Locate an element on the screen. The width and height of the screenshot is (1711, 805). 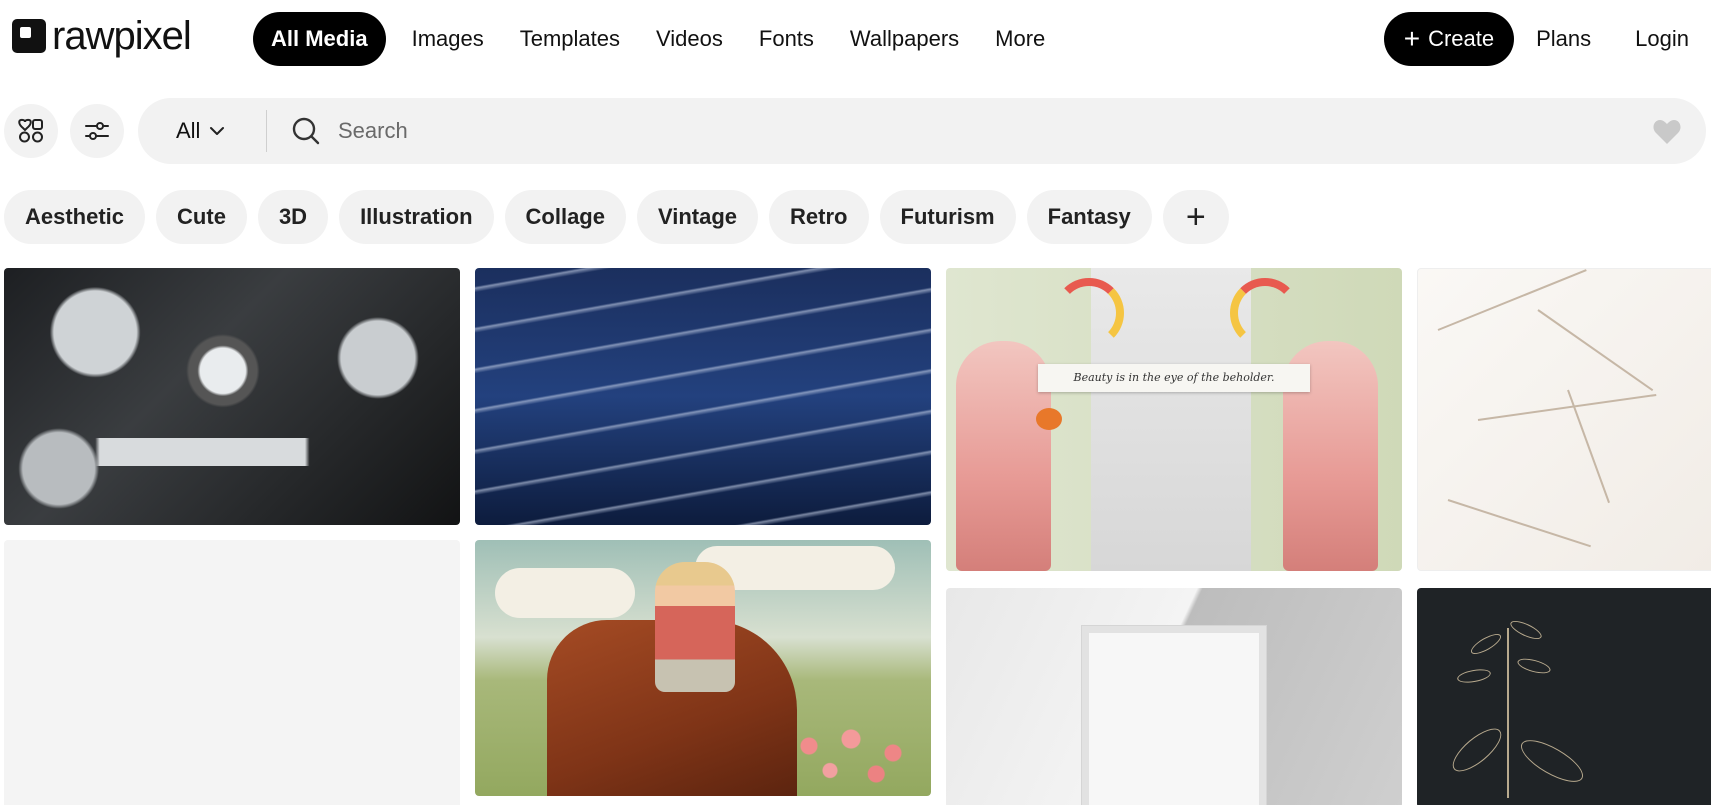
image-tile-placeholder is located at coordinates (232, 672).